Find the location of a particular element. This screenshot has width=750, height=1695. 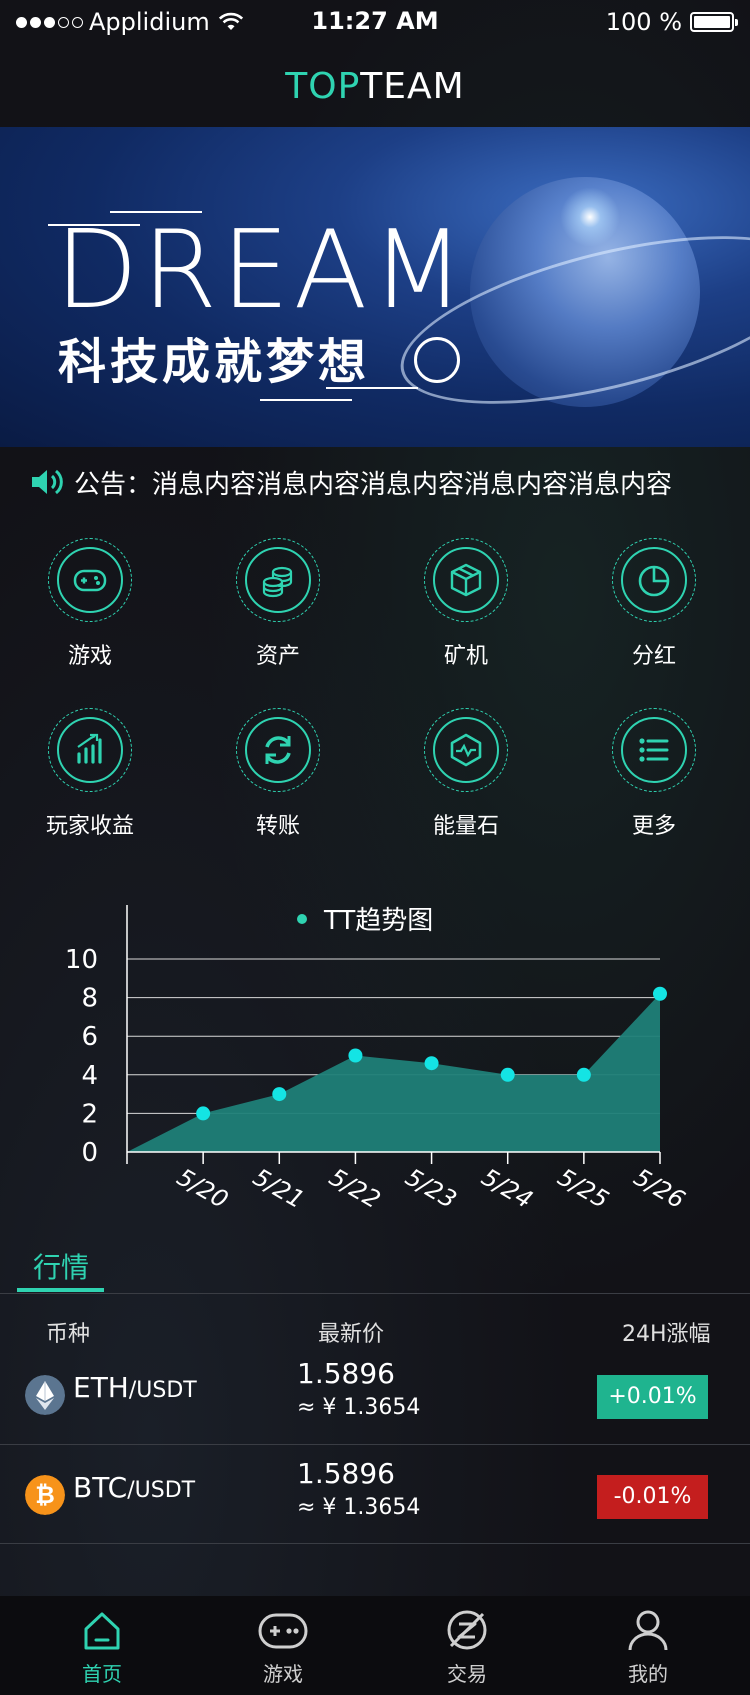

tab-game: 游戏 is located at coordinates (283, 1645).